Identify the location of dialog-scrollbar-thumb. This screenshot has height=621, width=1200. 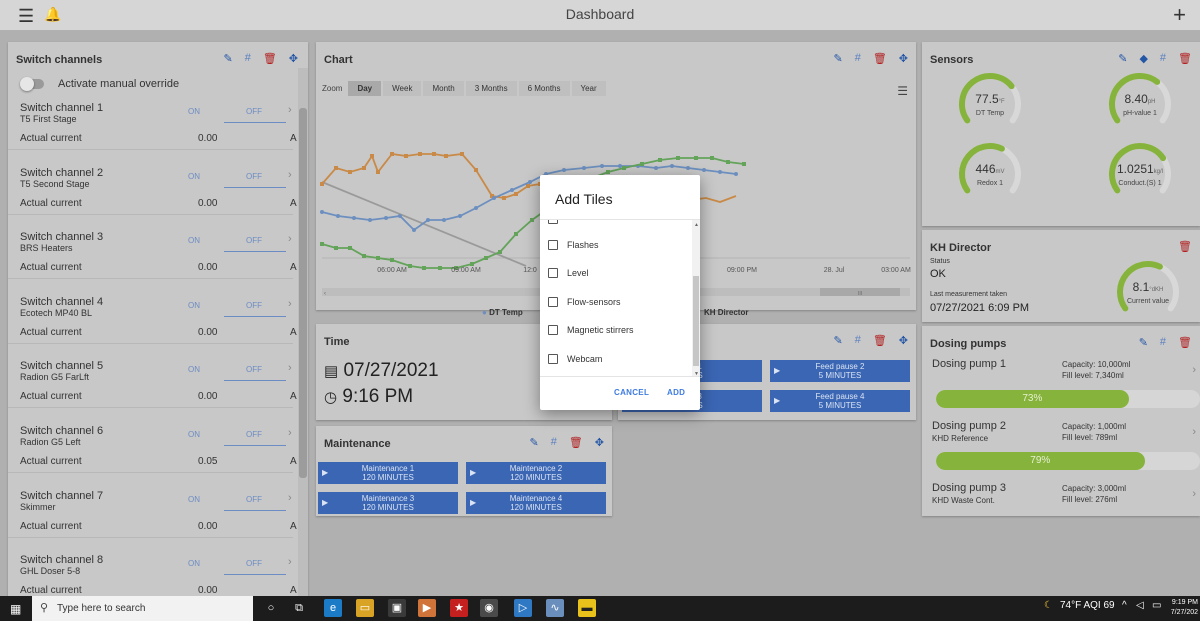
(696, 321).